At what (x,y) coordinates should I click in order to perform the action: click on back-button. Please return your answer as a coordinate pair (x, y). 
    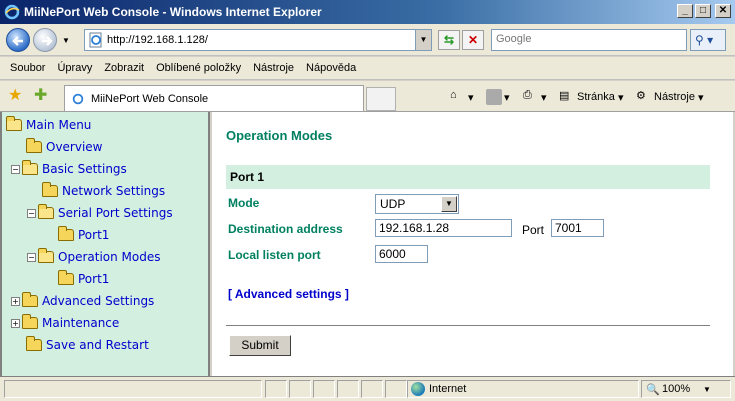
    Looking at the image, I should click on (18, 40).